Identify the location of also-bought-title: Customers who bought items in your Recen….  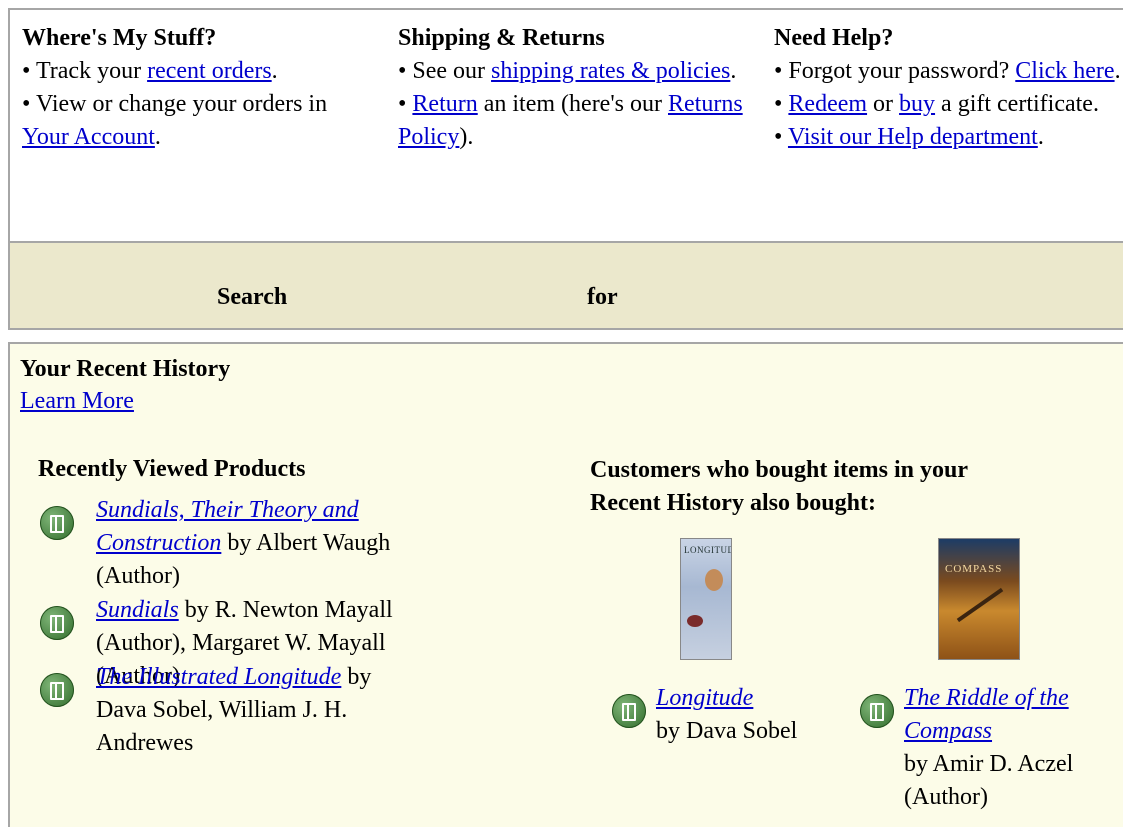
(779, 486).